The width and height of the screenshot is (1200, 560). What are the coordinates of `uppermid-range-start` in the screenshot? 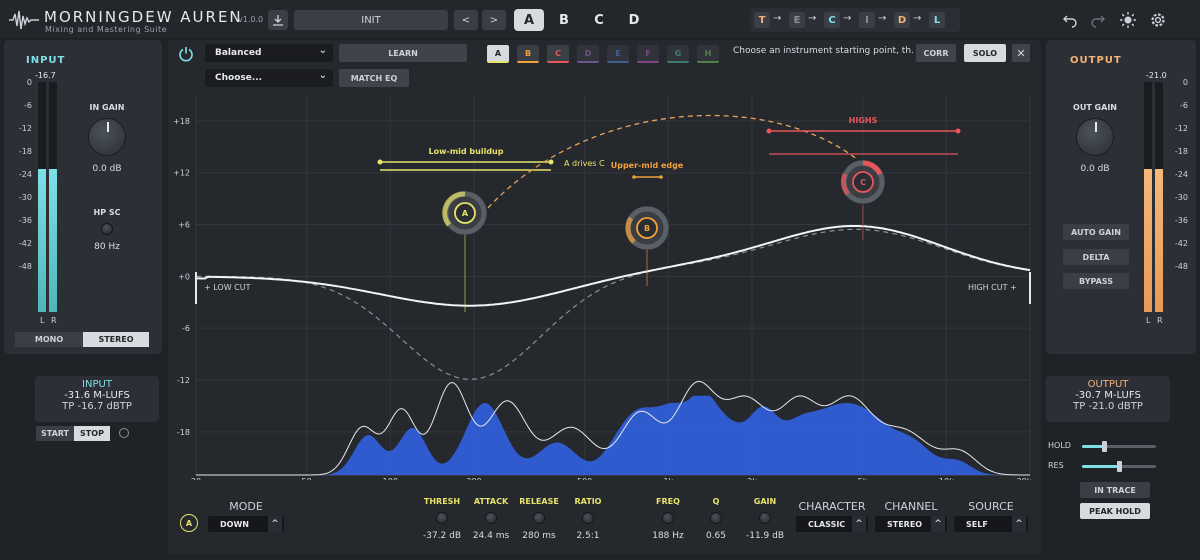 It's located at (634, 177).